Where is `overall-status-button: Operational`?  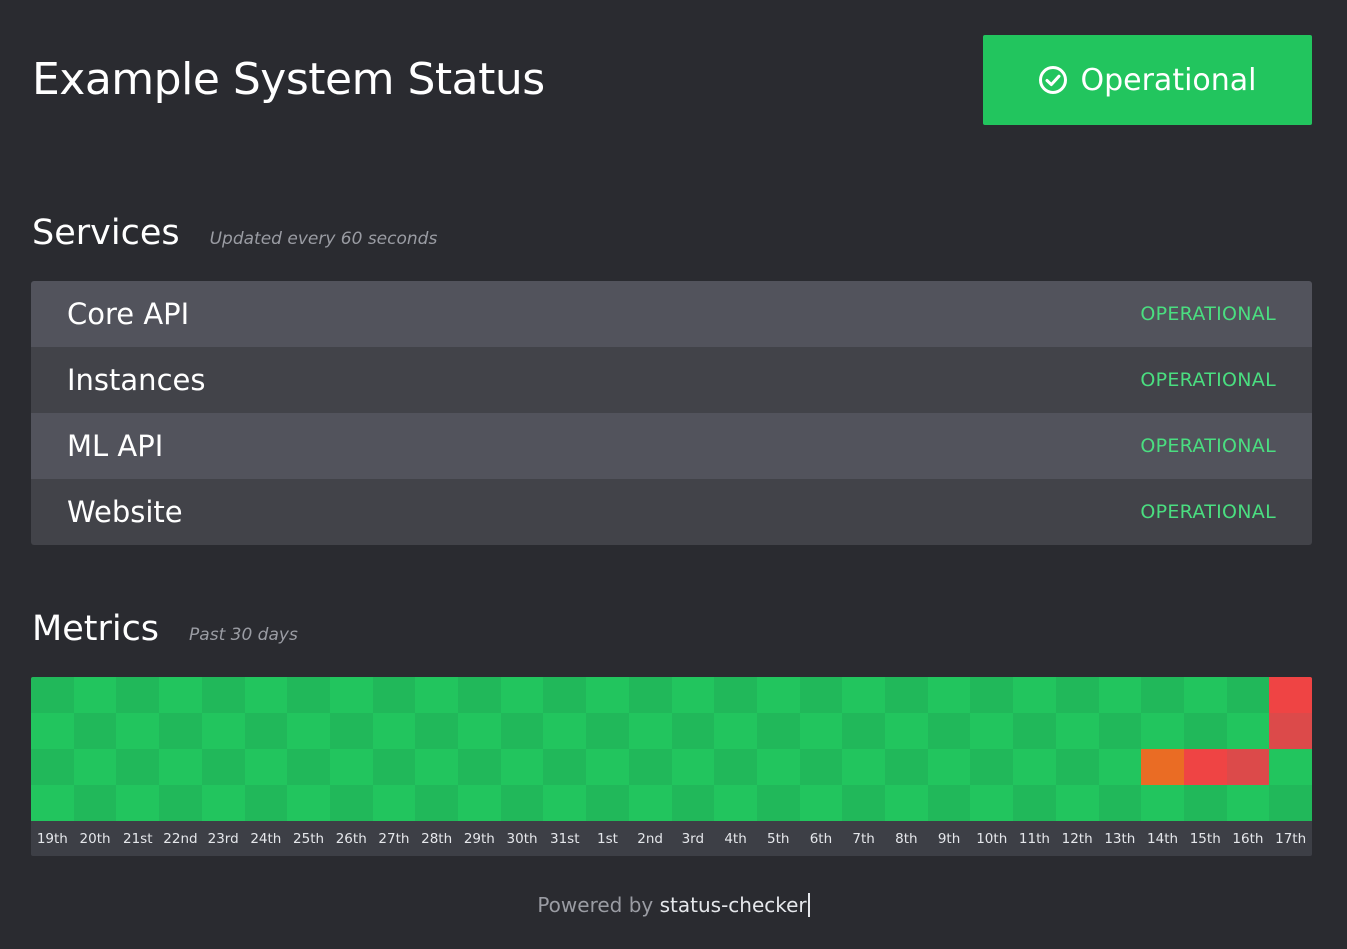 overall-status-button: Operational is located at coordinates (1147, 80).